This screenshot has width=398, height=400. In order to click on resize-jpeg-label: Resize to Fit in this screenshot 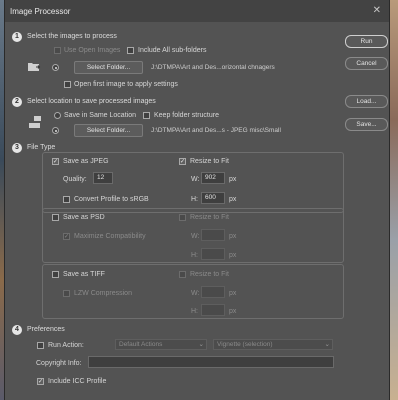, I will do `click(209, 161)`.